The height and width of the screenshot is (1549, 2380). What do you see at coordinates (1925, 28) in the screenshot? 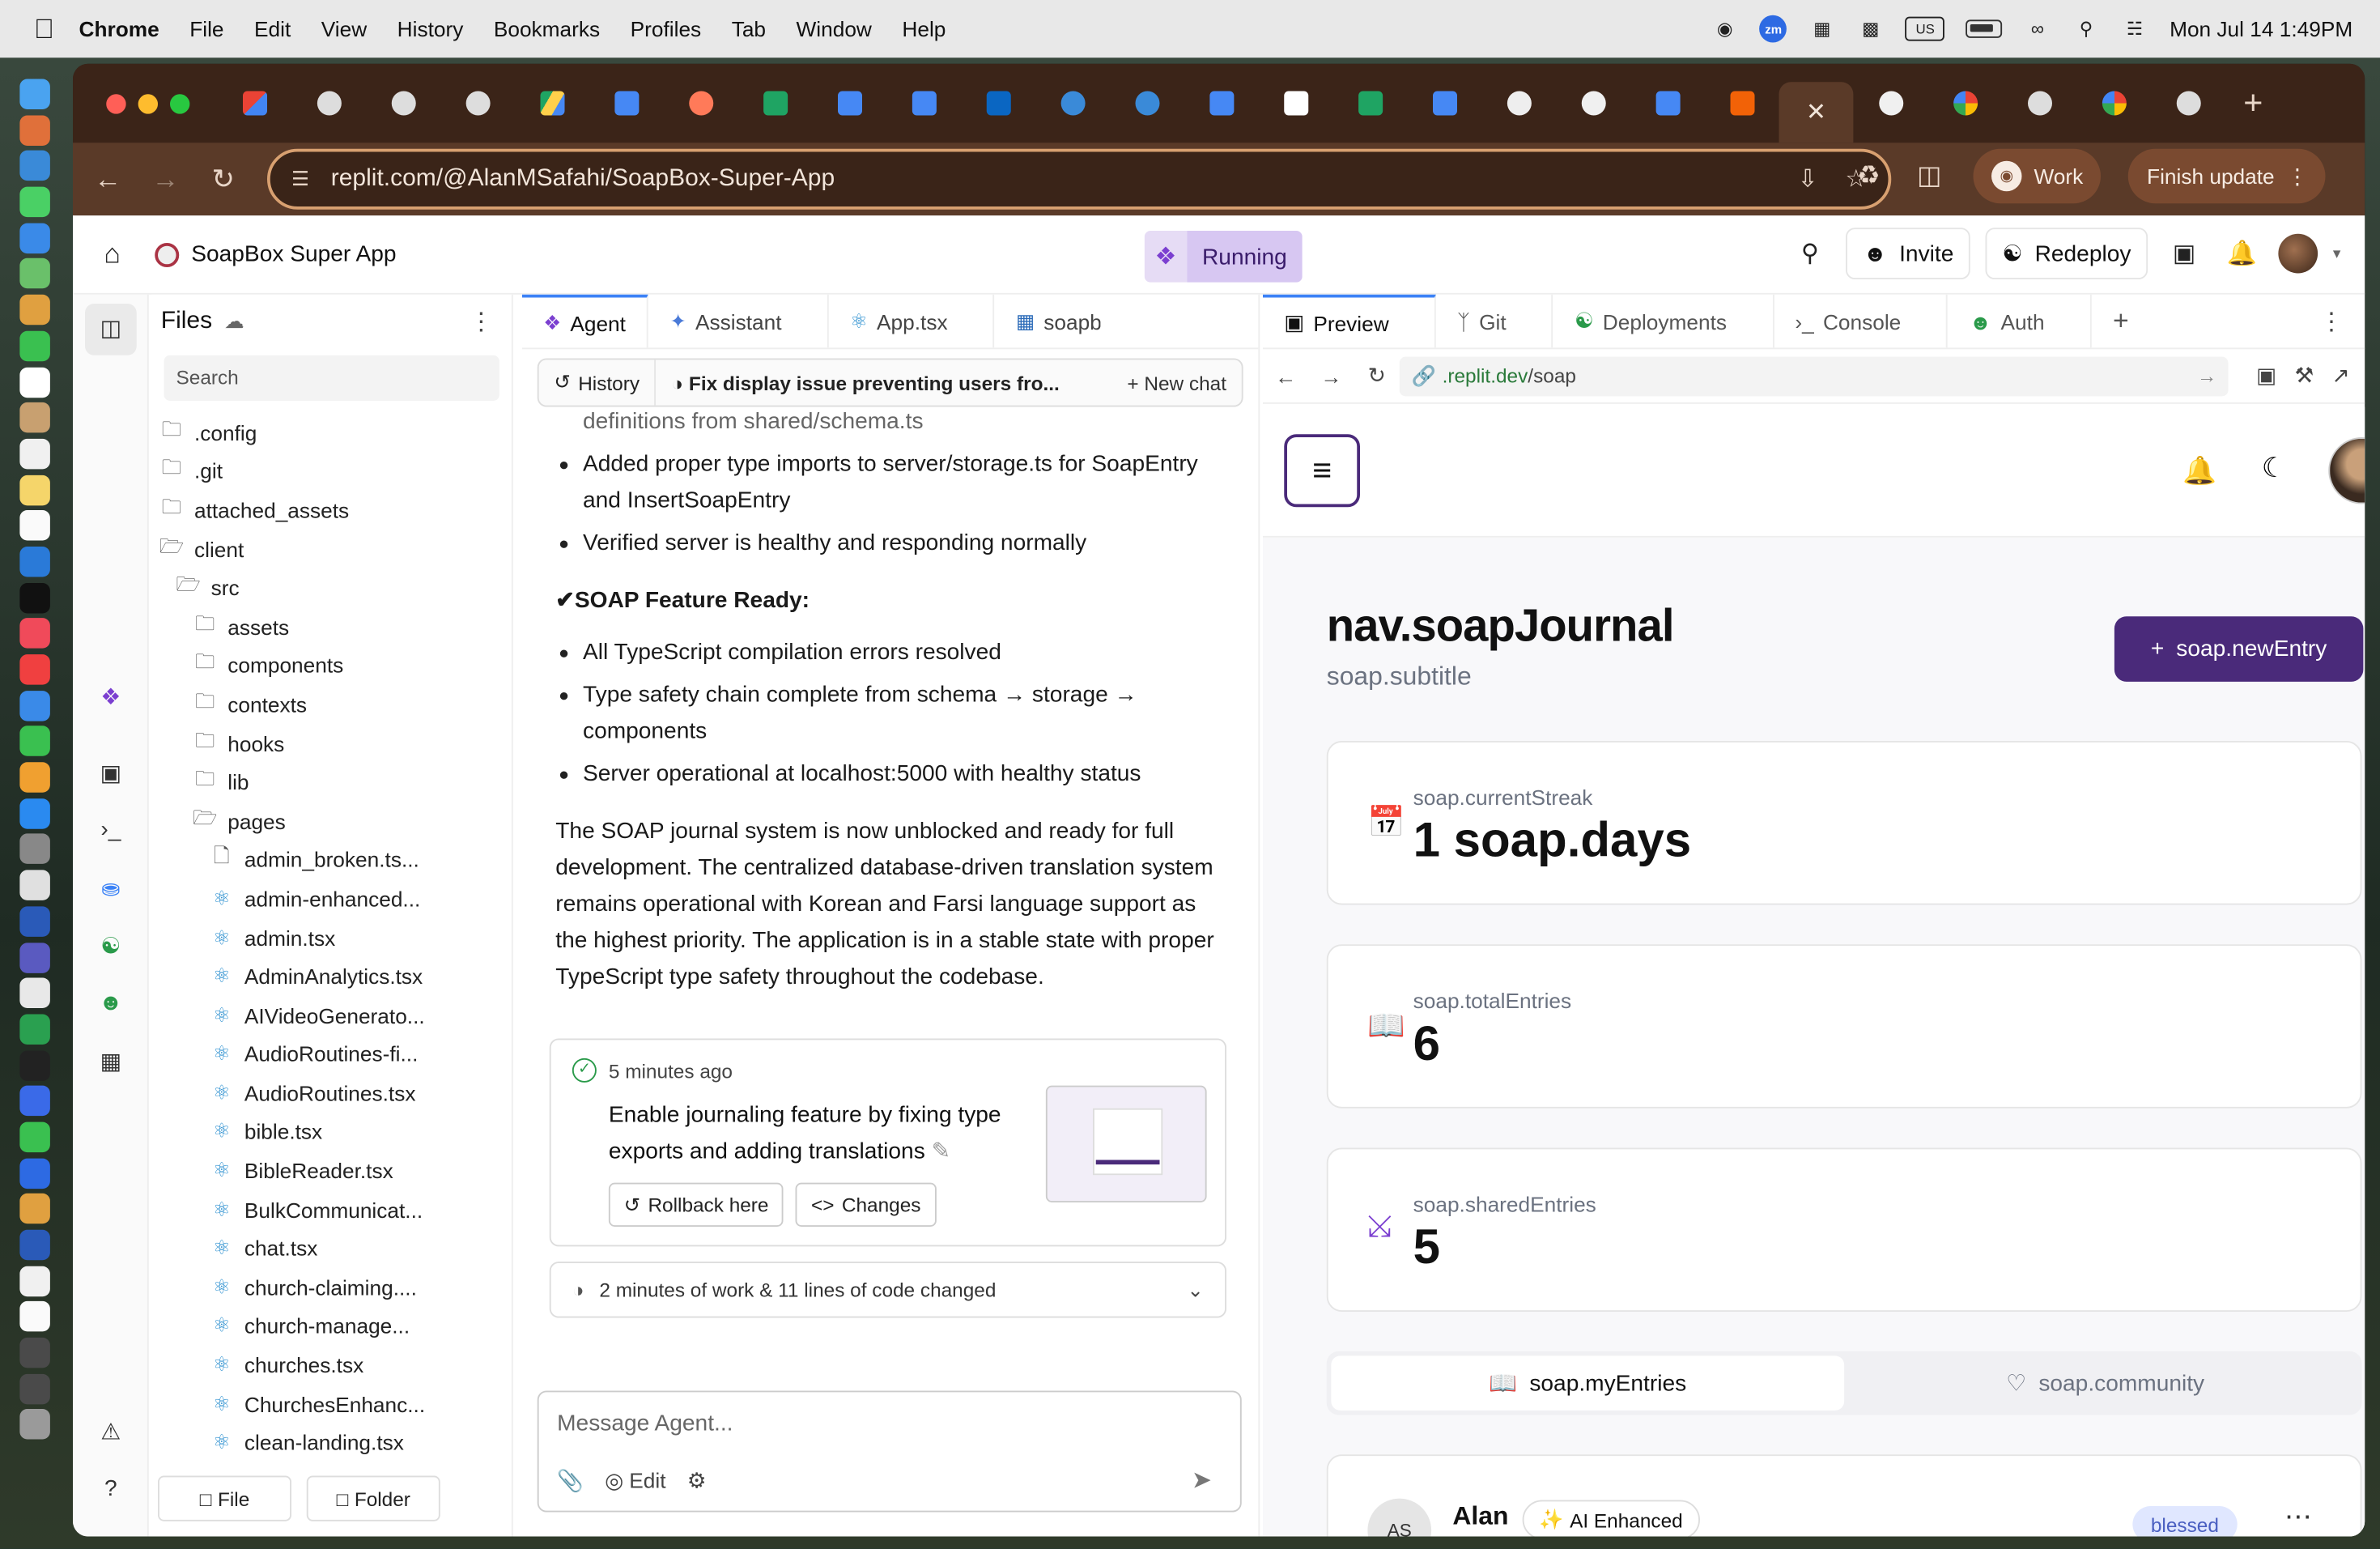
I see `input-source-icon: US` at bounding box center [1925, 28].